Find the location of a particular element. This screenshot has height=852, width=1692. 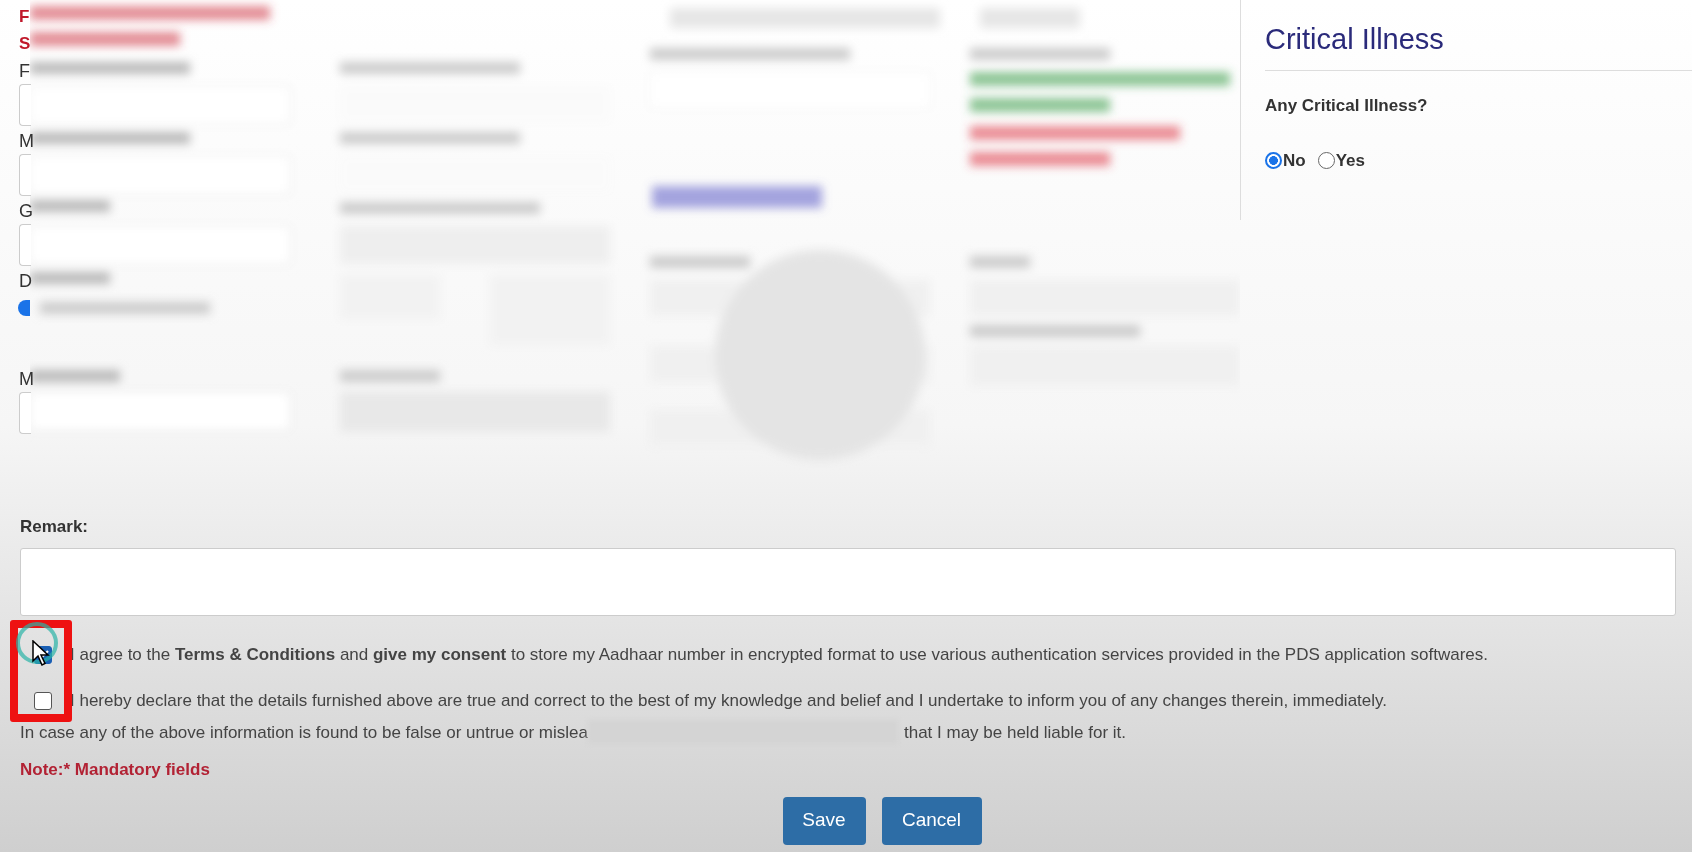

declaration-text: In case any of the above information is found to be false or untrue or mislea is located at coordinates (304, 732).